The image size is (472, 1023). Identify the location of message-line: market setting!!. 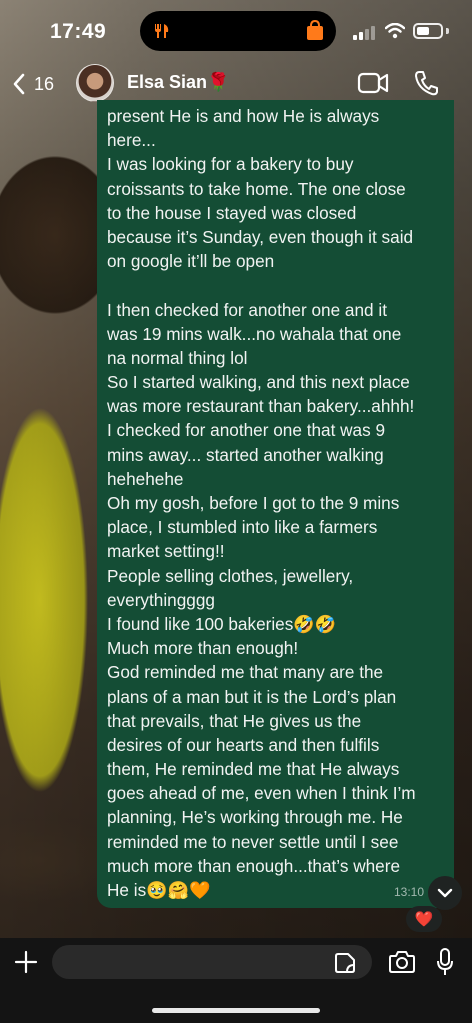
(166, 551).